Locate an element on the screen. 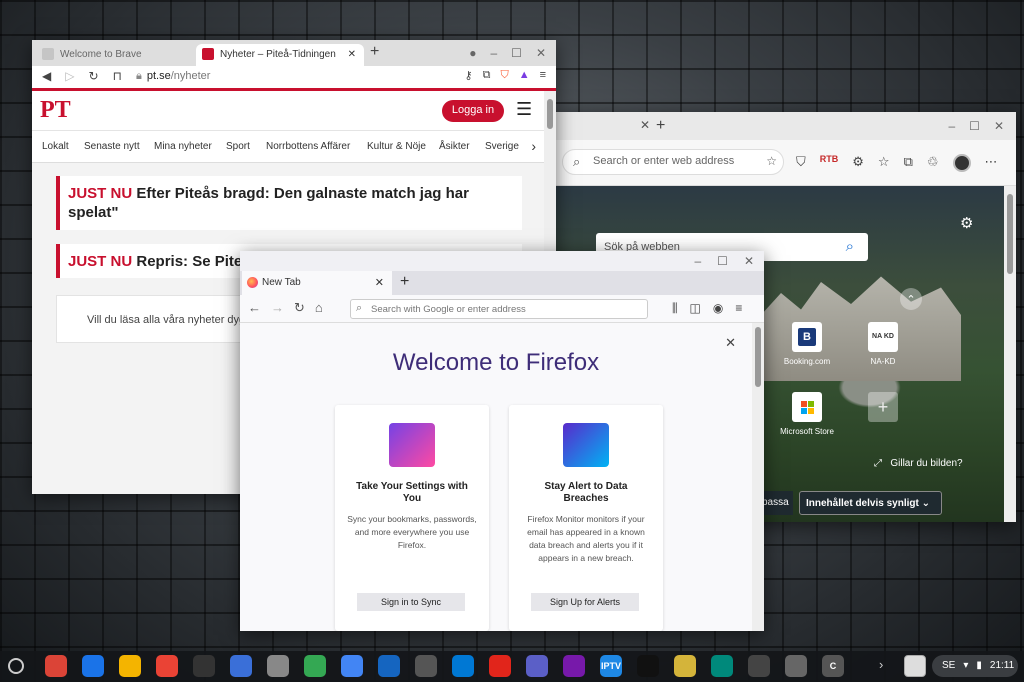 The image size is (1024, 682). shelf-app-cast-icon is located at coordinates (759, 666).